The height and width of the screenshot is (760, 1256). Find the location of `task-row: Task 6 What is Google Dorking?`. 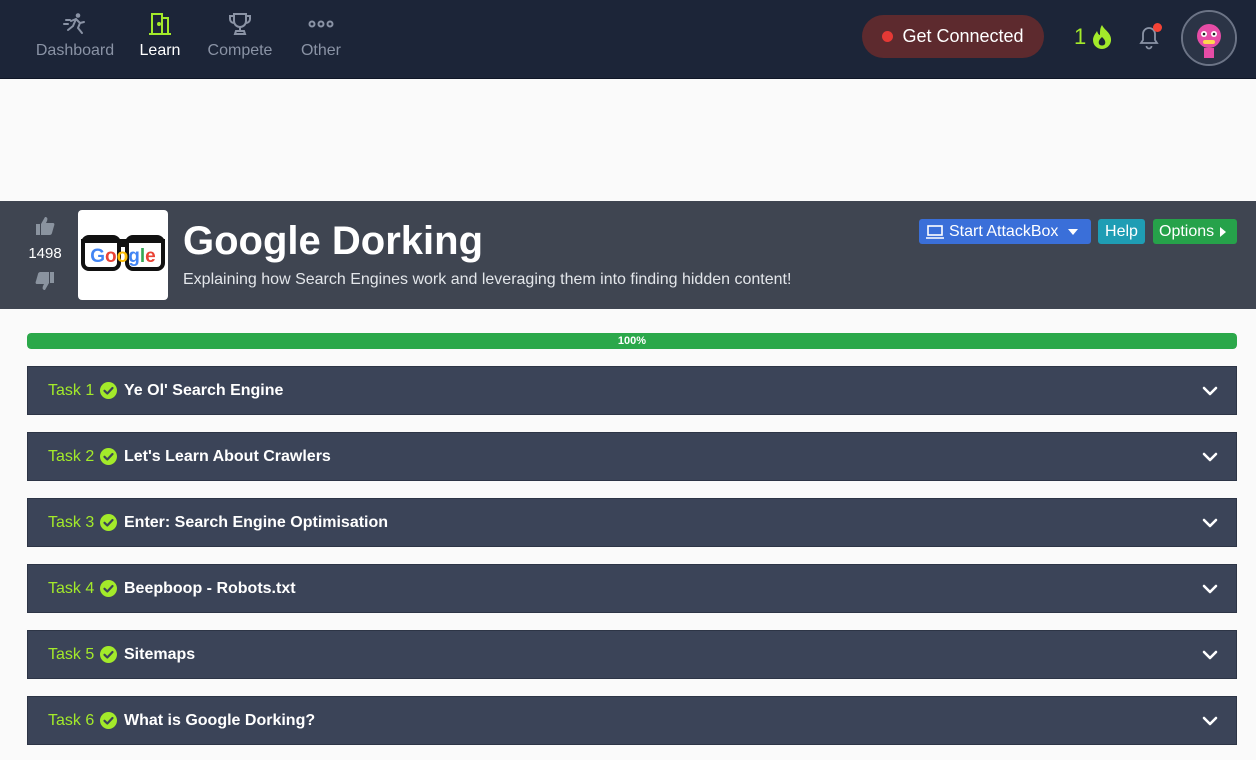

task-row: Task 6 What is Google Dorking? is located at coordinates (632, 720).